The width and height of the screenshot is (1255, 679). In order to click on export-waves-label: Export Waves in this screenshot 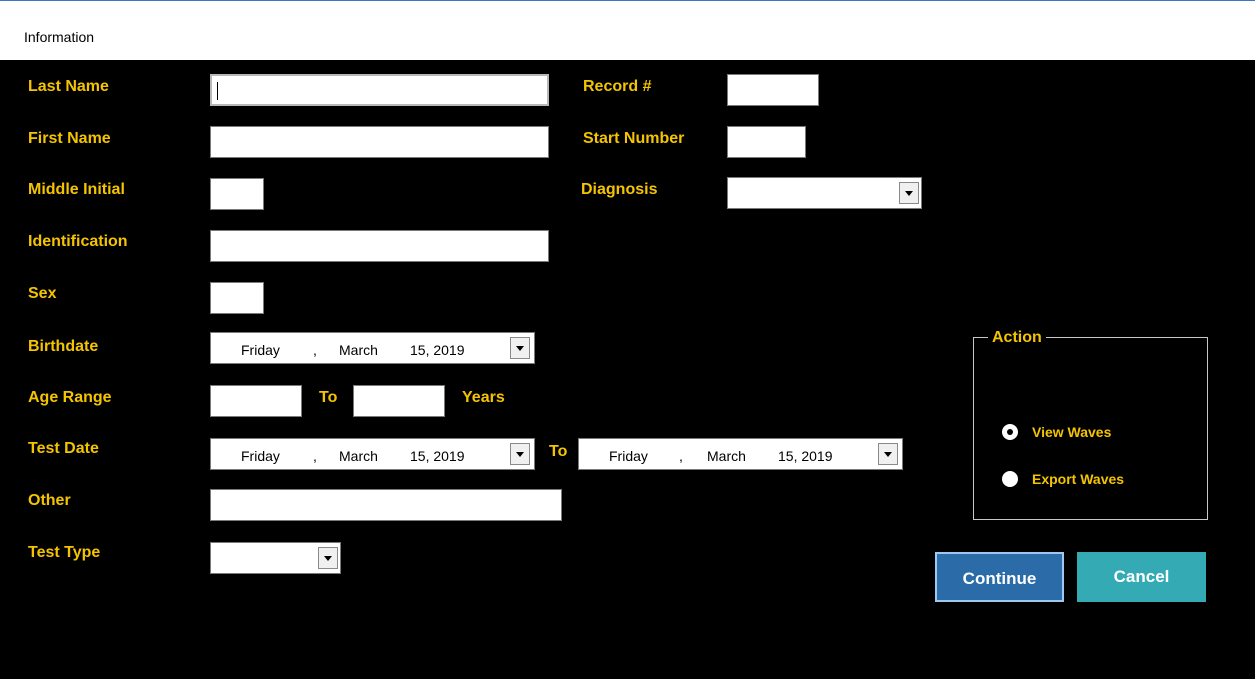, I will do `click(1078, 479)`.